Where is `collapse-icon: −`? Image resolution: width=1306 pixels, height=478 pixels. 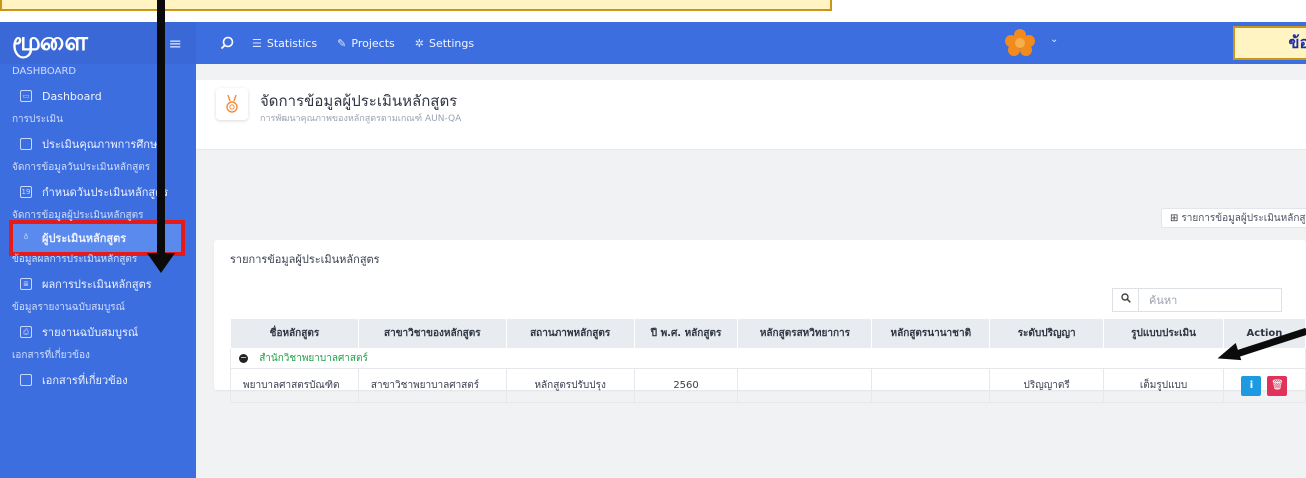 collapse-icon: − is located at coordinates (243, 358).